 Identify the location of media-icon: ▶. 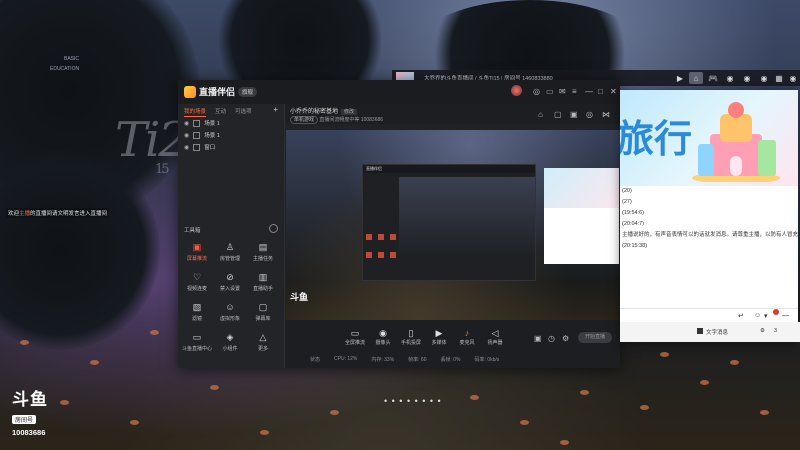
(439, 333).